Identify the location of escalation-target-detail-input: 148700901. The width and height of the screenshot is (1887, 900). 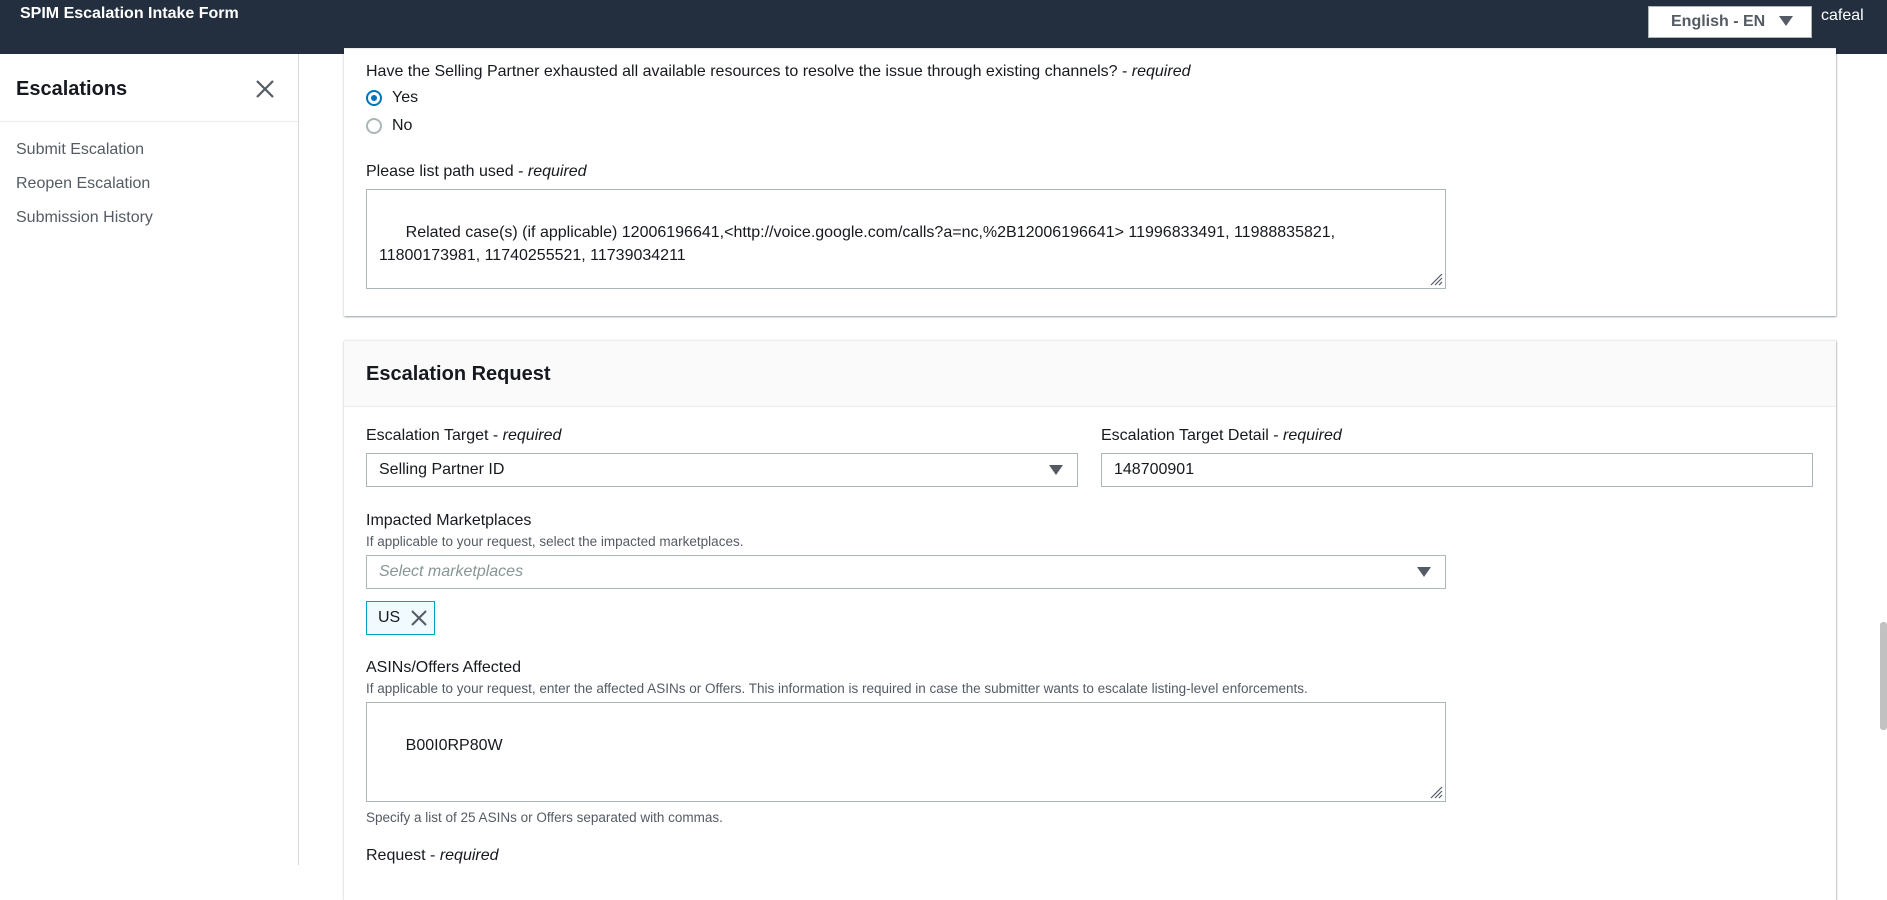
(1457, 470).